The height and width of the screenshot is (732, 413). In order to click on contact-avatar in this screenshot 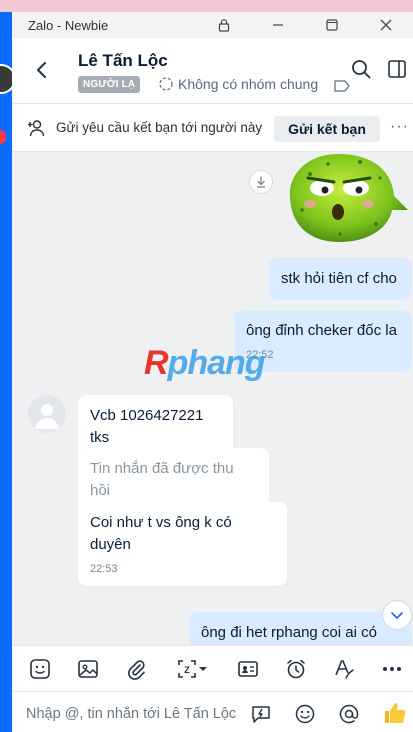, I will do `click(47, 414)`.